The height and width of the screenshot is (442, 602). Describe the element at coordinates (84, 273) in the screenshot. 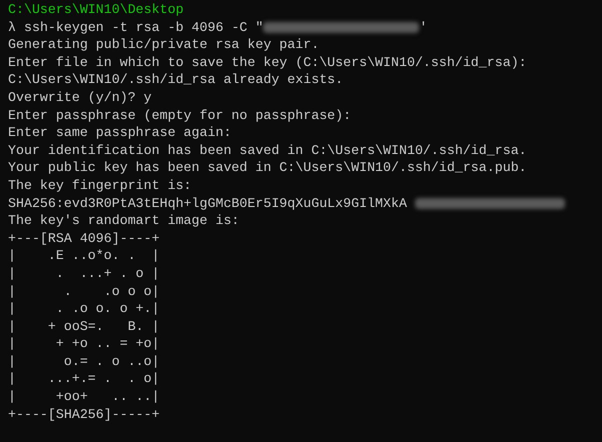

I see `output-line: | . ...+ . o |` at that location.